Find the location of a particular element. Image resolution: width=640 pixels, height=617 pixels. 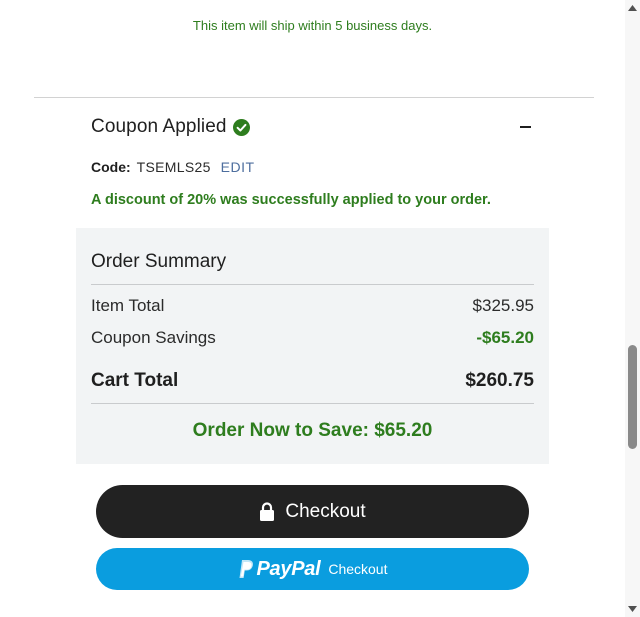

paypal-brand: PayPal is located at coordinates (288, 568).